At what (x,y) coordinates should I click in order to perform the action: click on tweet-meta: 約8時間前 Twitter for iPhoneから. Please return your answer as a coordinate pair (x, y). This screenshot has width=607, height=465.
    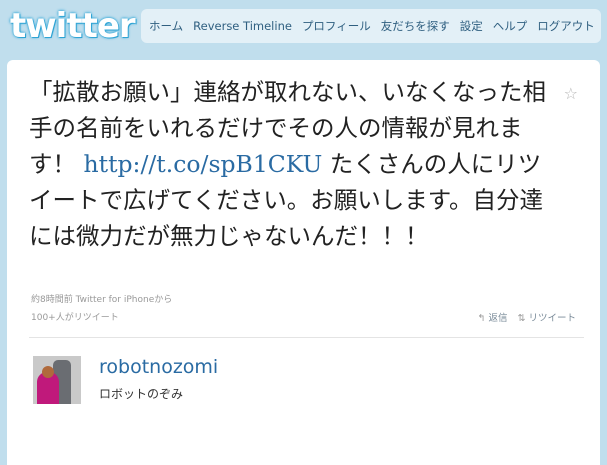
    Looking at the image, I should click on (101, 298).